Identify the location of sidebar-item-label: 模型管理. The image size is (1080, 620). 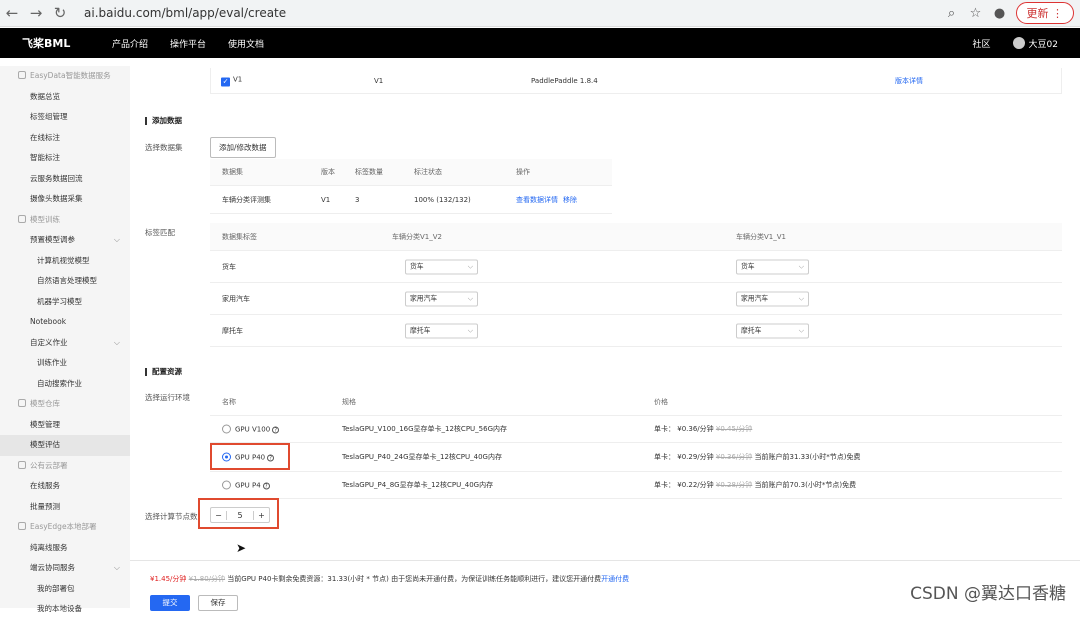
(45, 424).